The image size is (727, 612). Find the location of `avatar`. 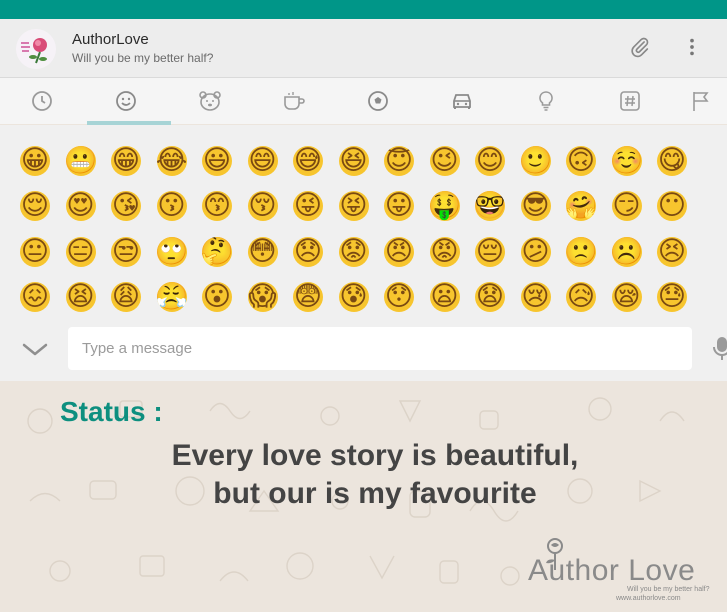

avatar is located at coordinates (36, 49).